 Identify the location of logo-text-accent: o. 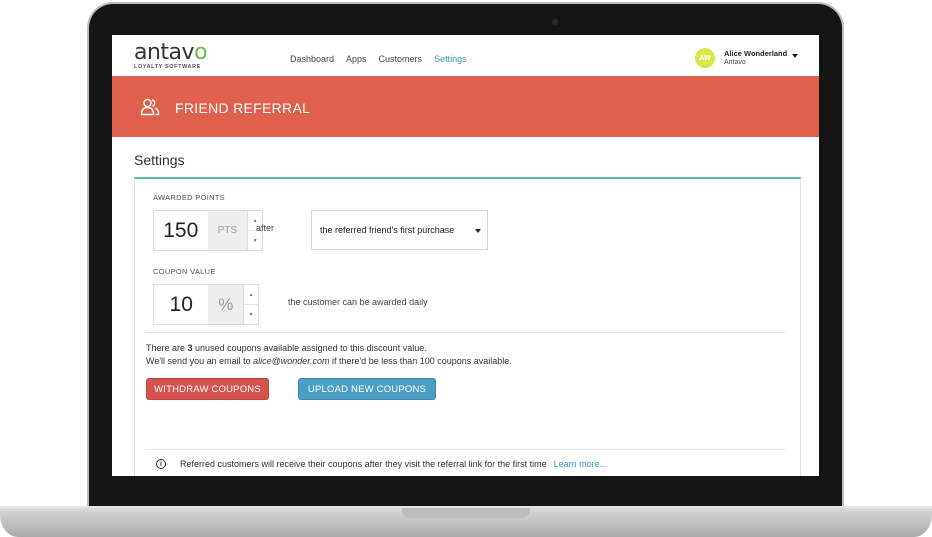
(201, 52).